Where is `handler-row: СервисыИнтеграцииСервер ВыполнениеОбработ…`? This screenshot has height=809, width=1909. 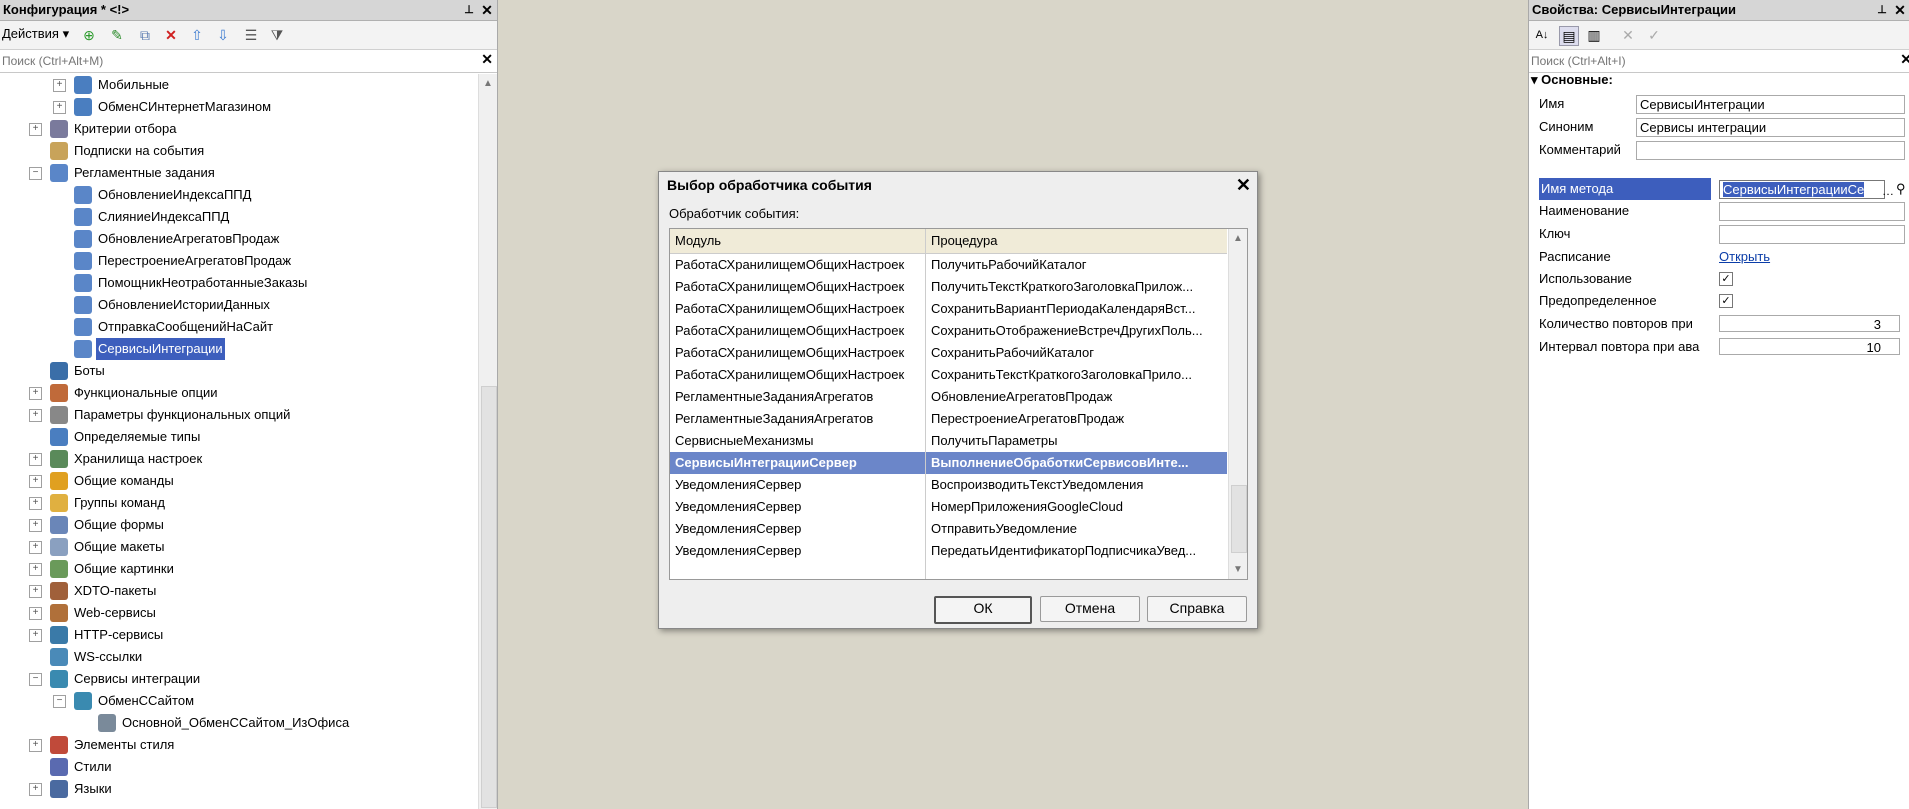
handler-row: СервисыИнтеграцииСервер ВыполнениеОбработ… is located at coordinates (948, 463).